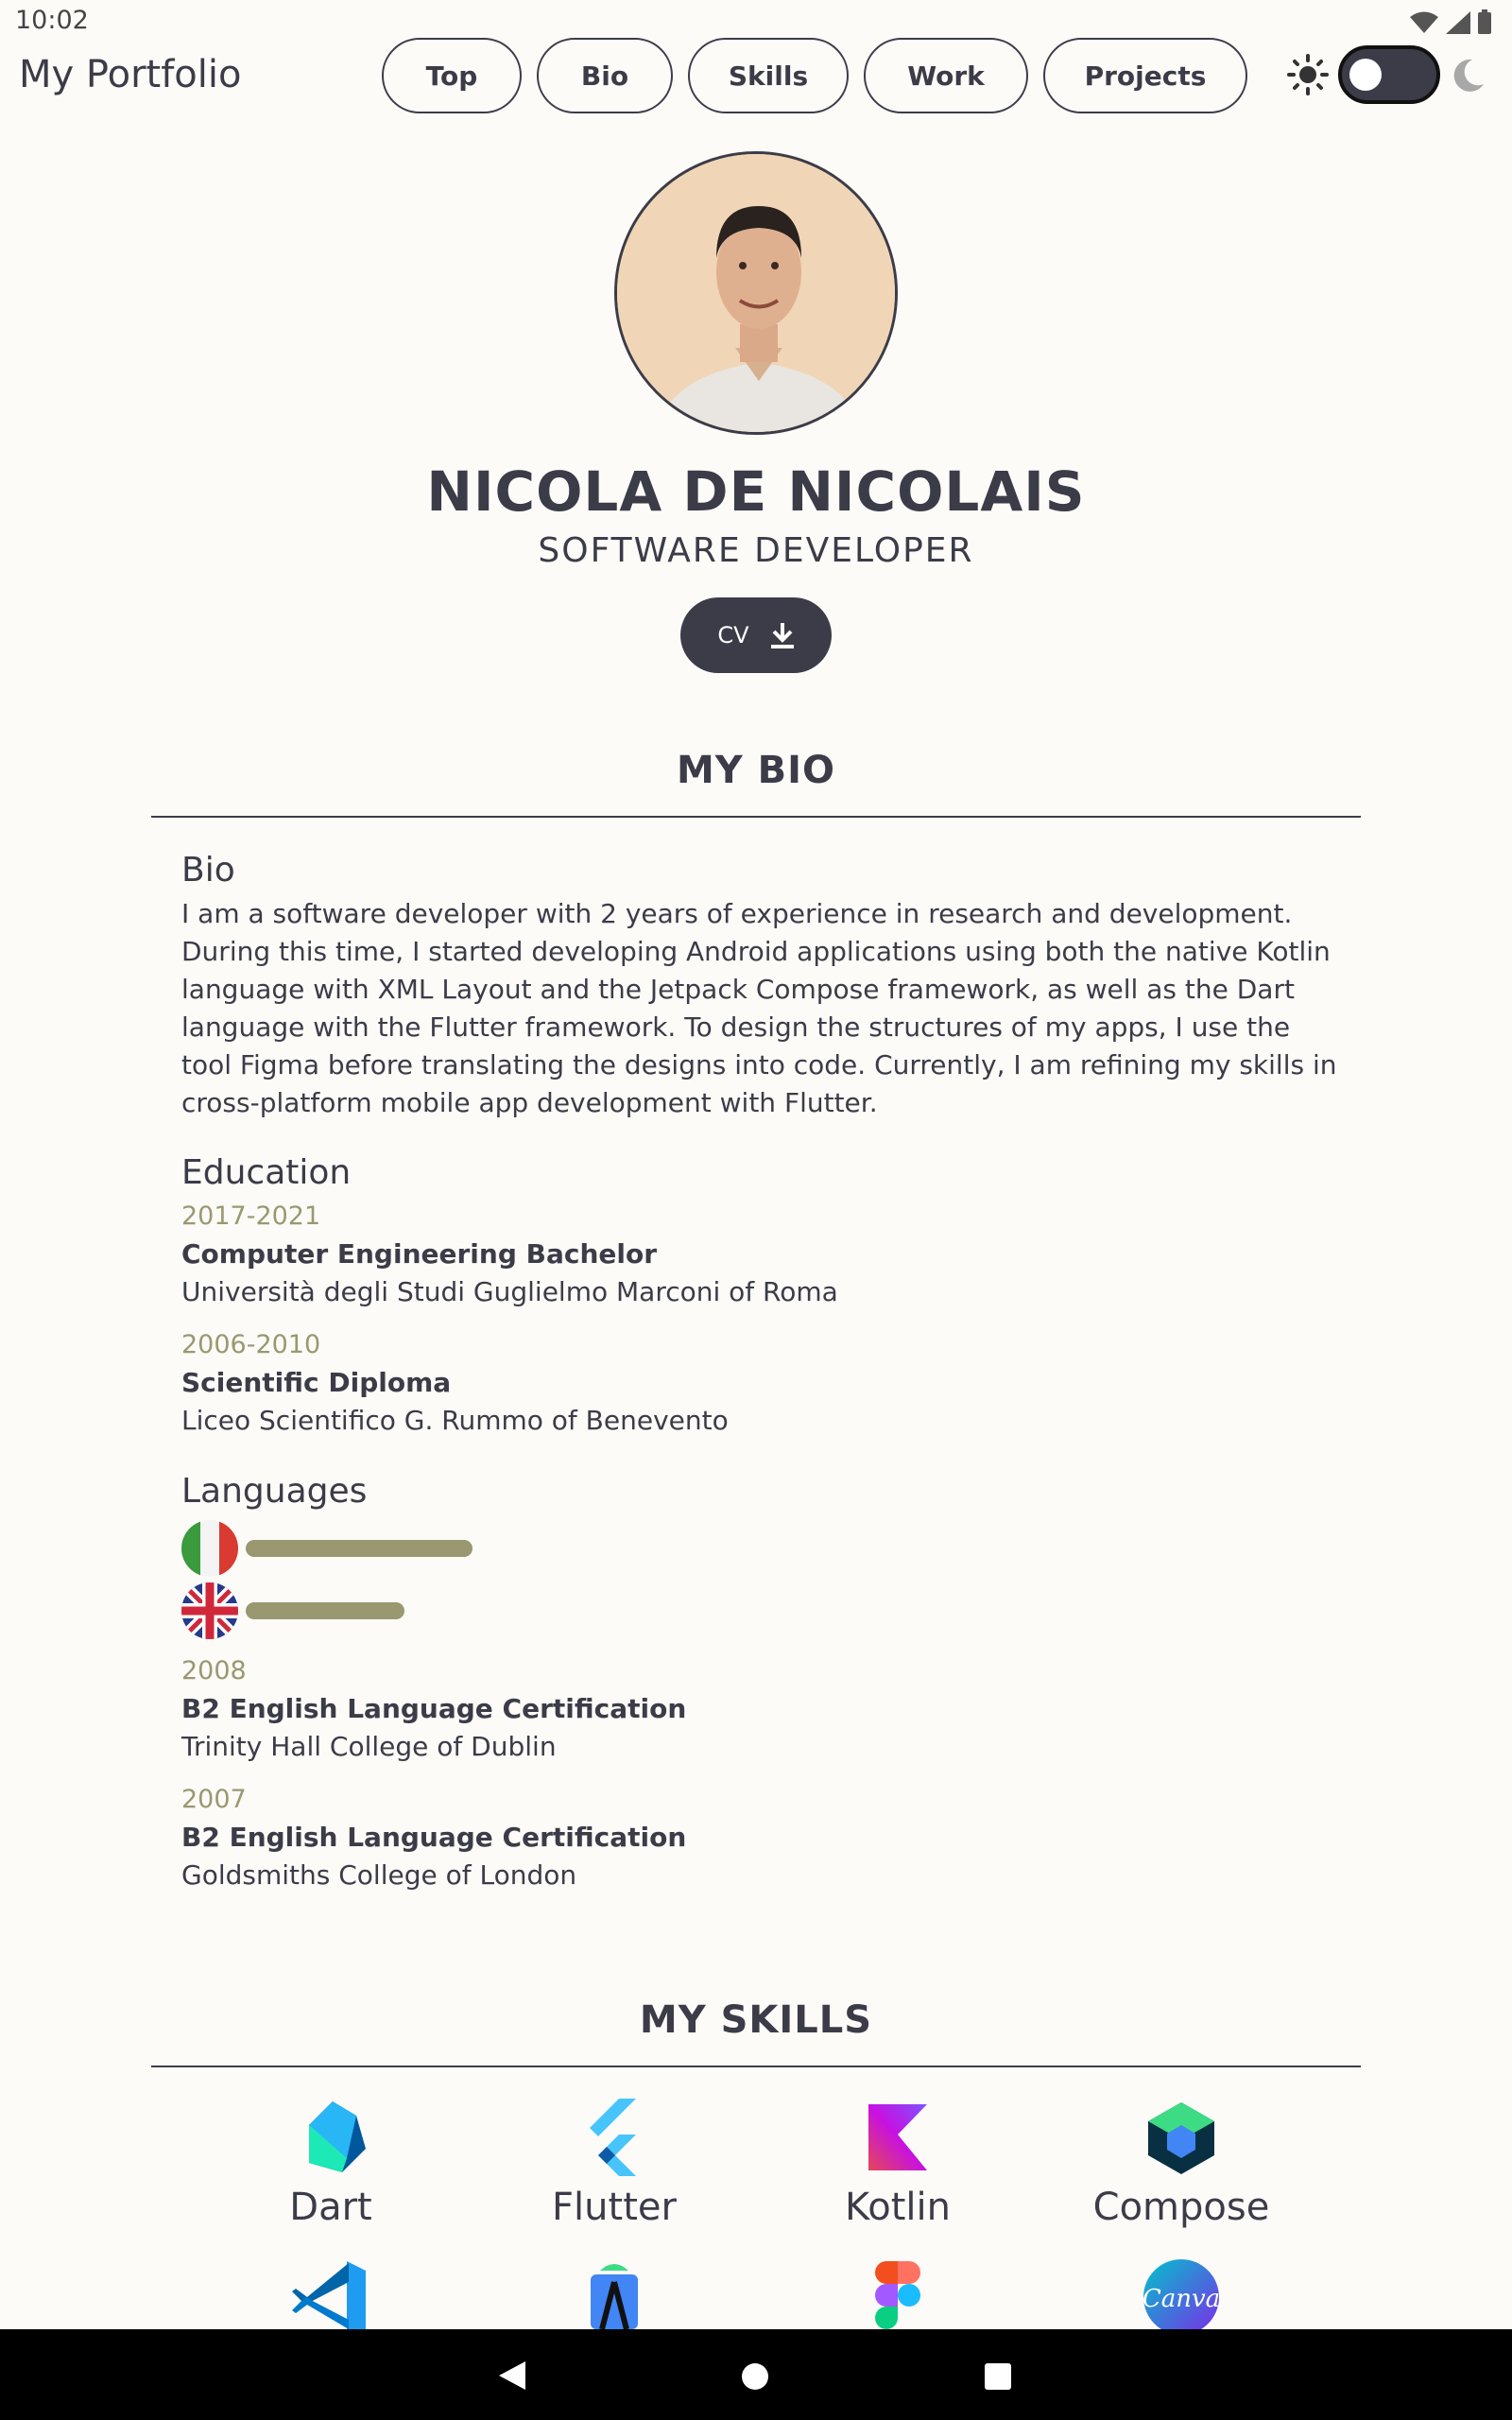 This screenshot has width=1512, height=2420. I want to click on skills-divider, so click(756, 2066).